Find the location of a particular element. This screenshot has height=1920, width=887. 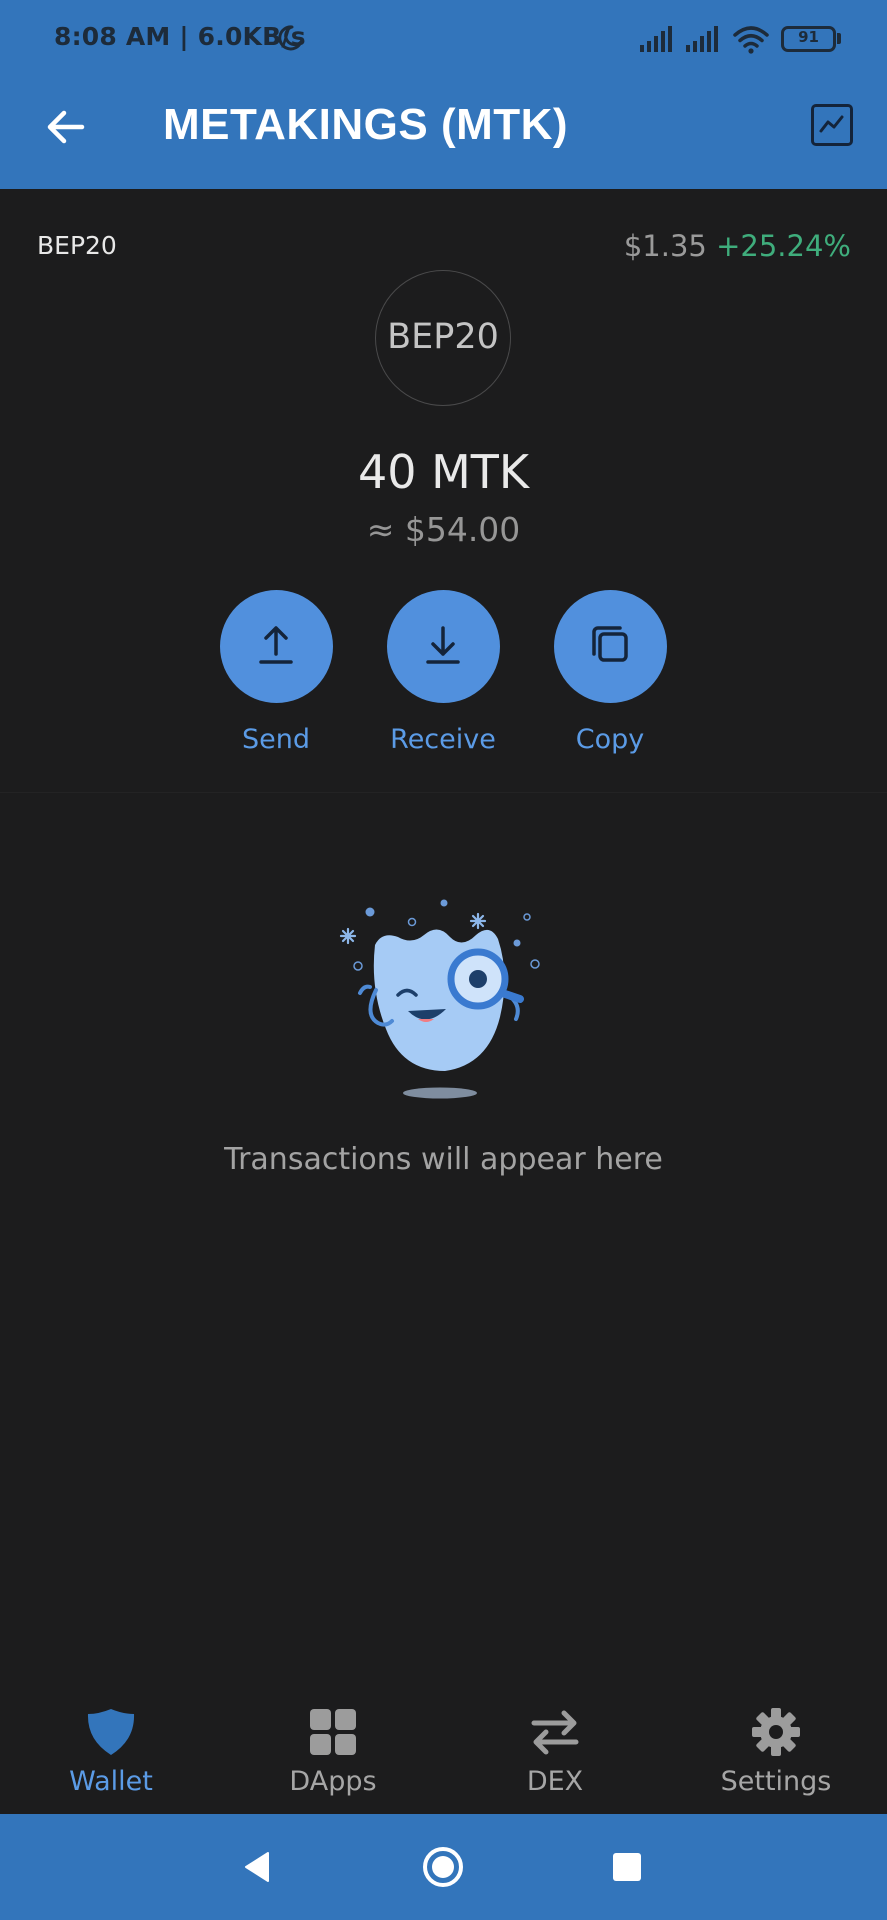

nav-wallet: Wallet is located at coordinates (111, 1752).